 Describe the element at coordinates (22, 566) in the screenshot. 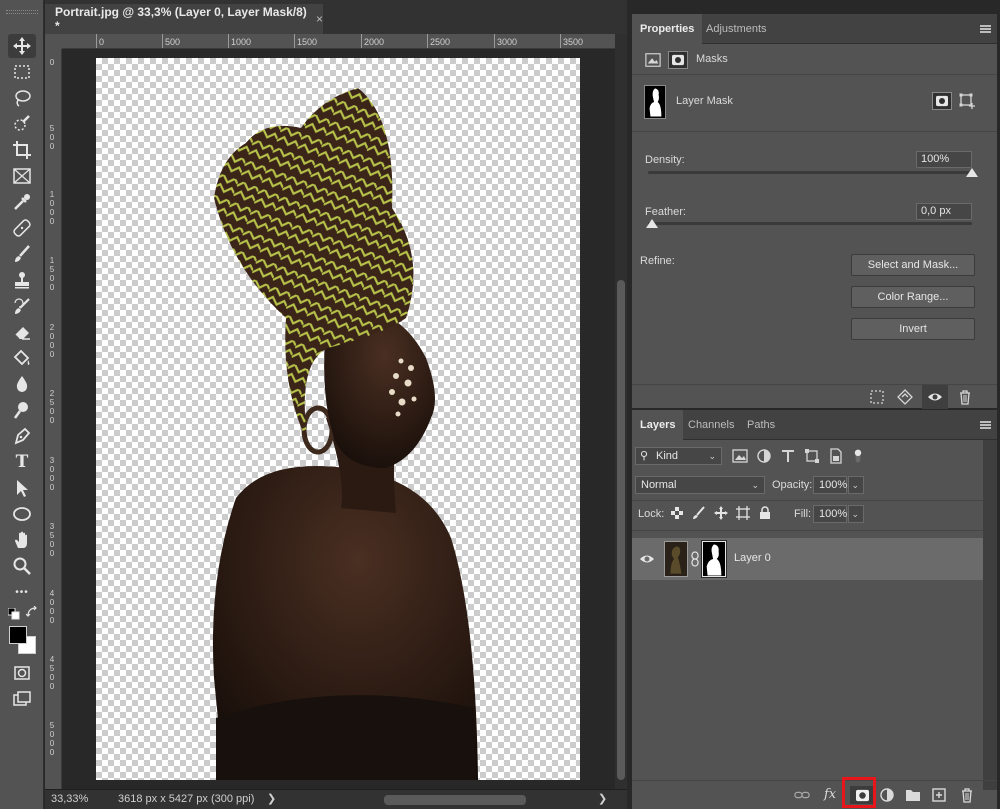

I see `zoom-tool-icon` at that location.